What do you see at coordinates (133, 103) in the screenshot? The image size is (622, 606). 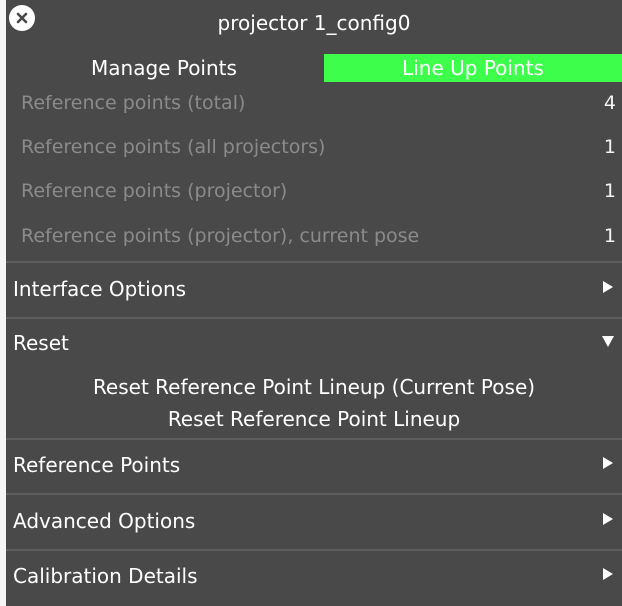 I see `stat-label: Reference points (total)` at bounding box center [133, 103].